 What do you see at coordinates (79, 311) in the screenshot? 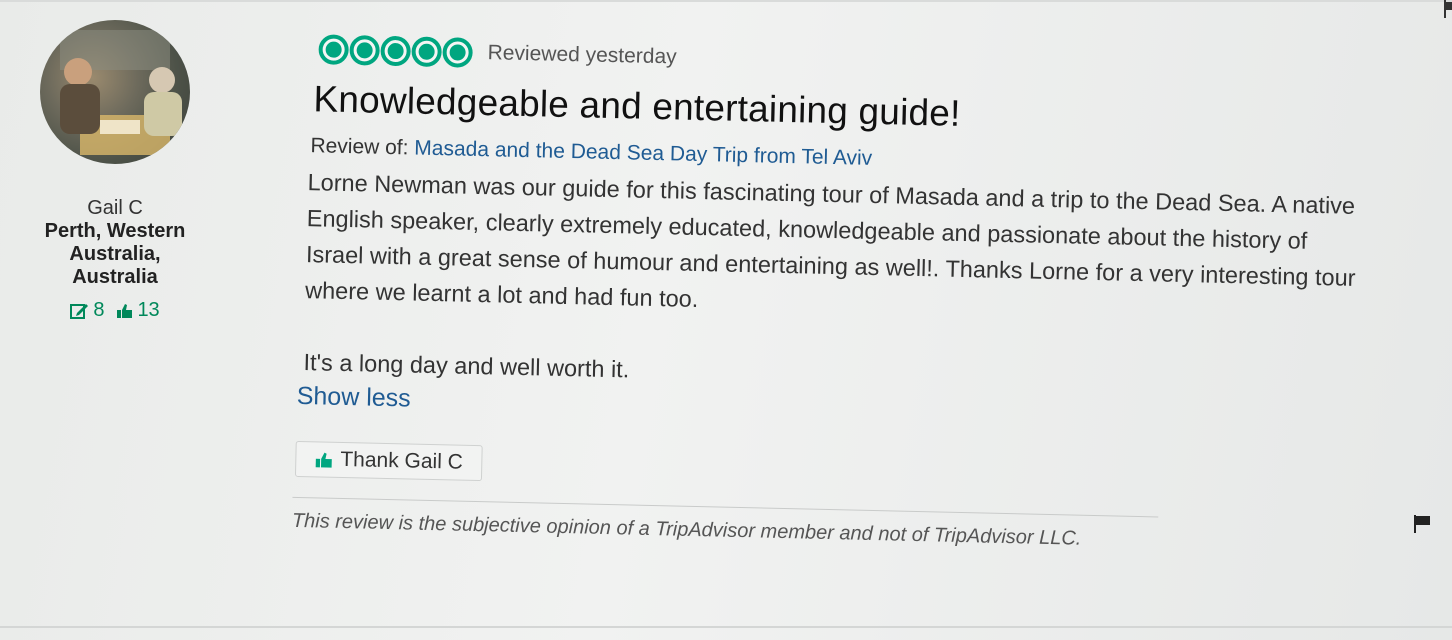
I see `pencil-square-icon` at bounding box center [79, 311].